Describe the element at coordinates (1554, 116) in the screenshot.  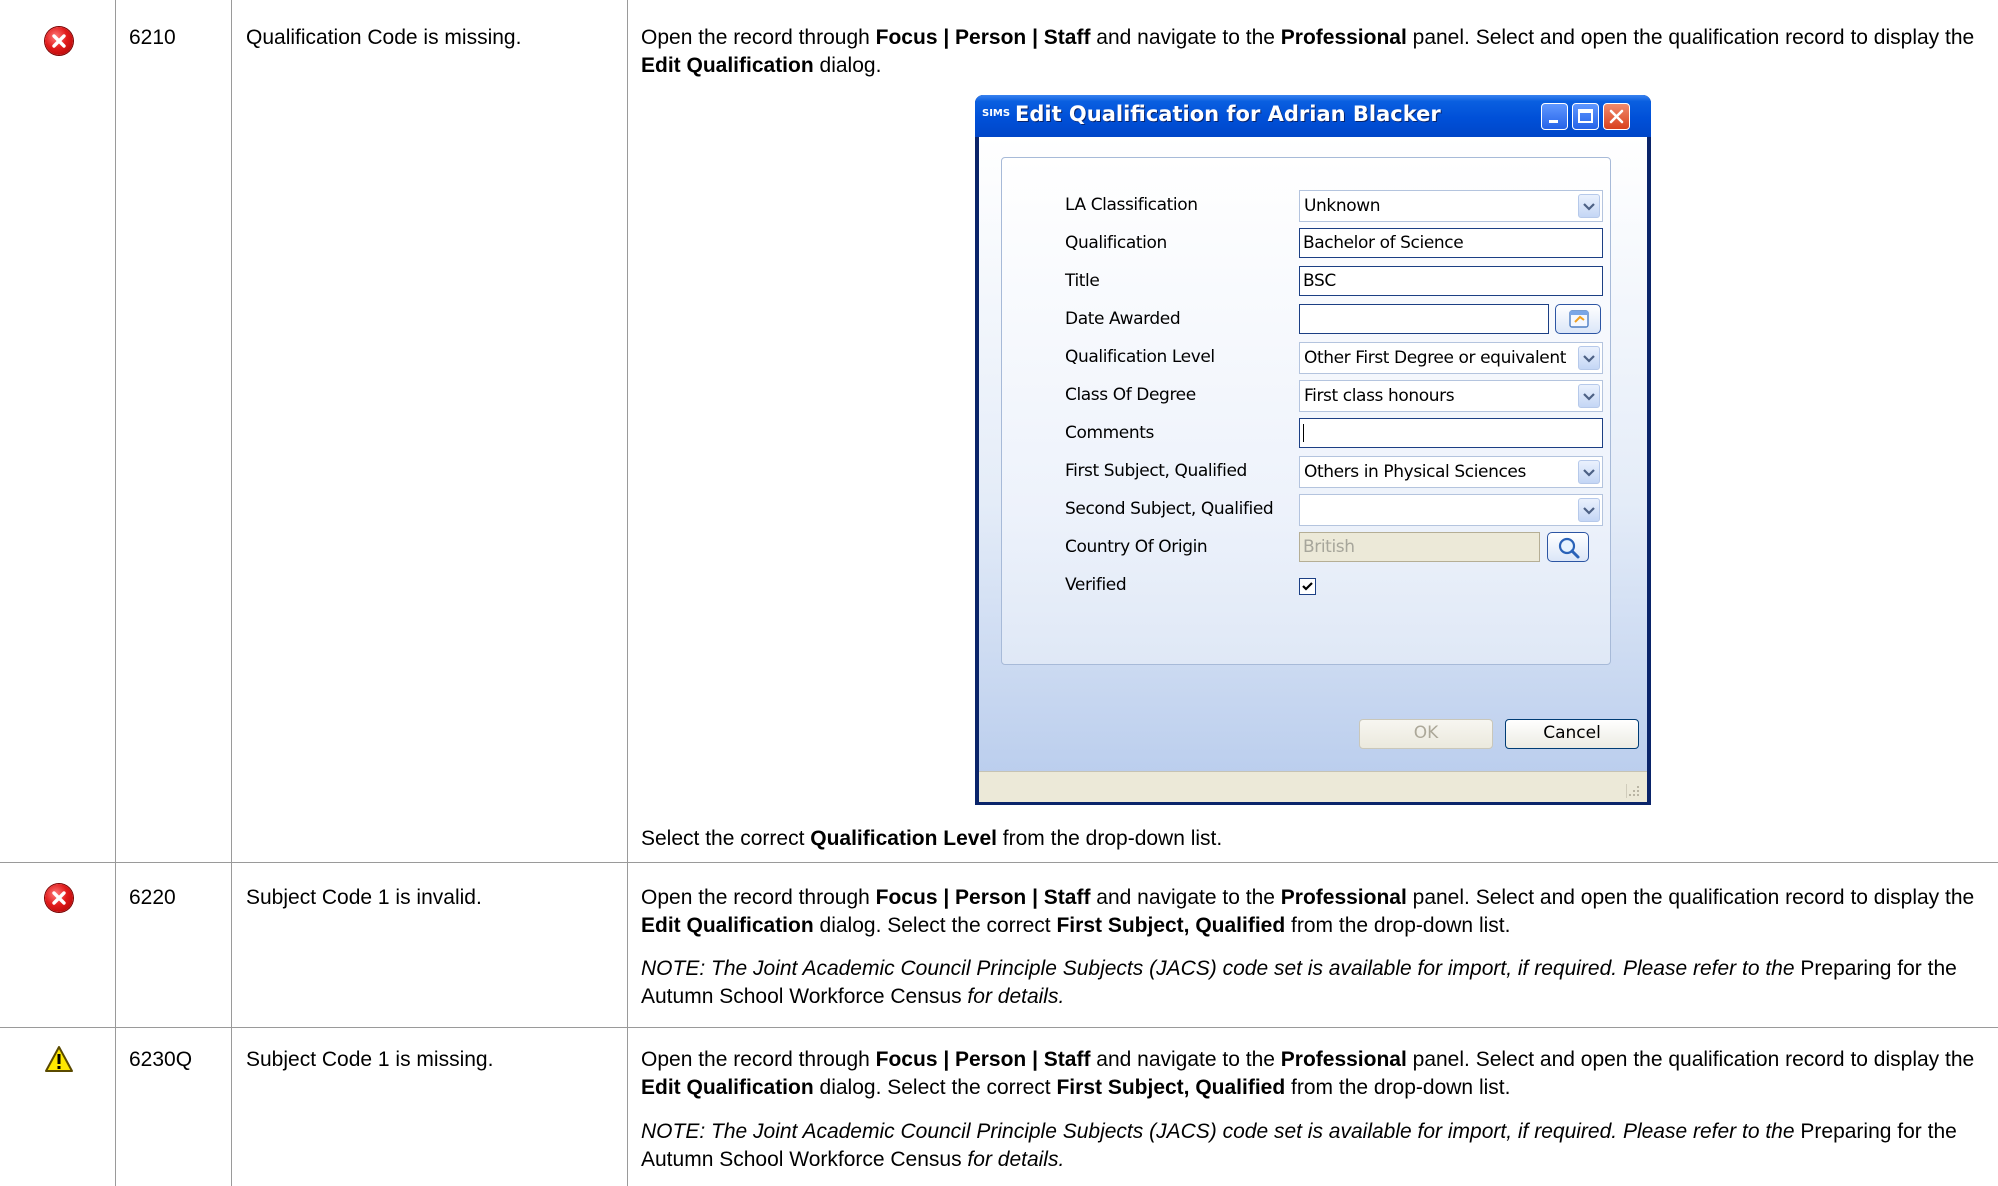
I see `minimize-button` at that location.